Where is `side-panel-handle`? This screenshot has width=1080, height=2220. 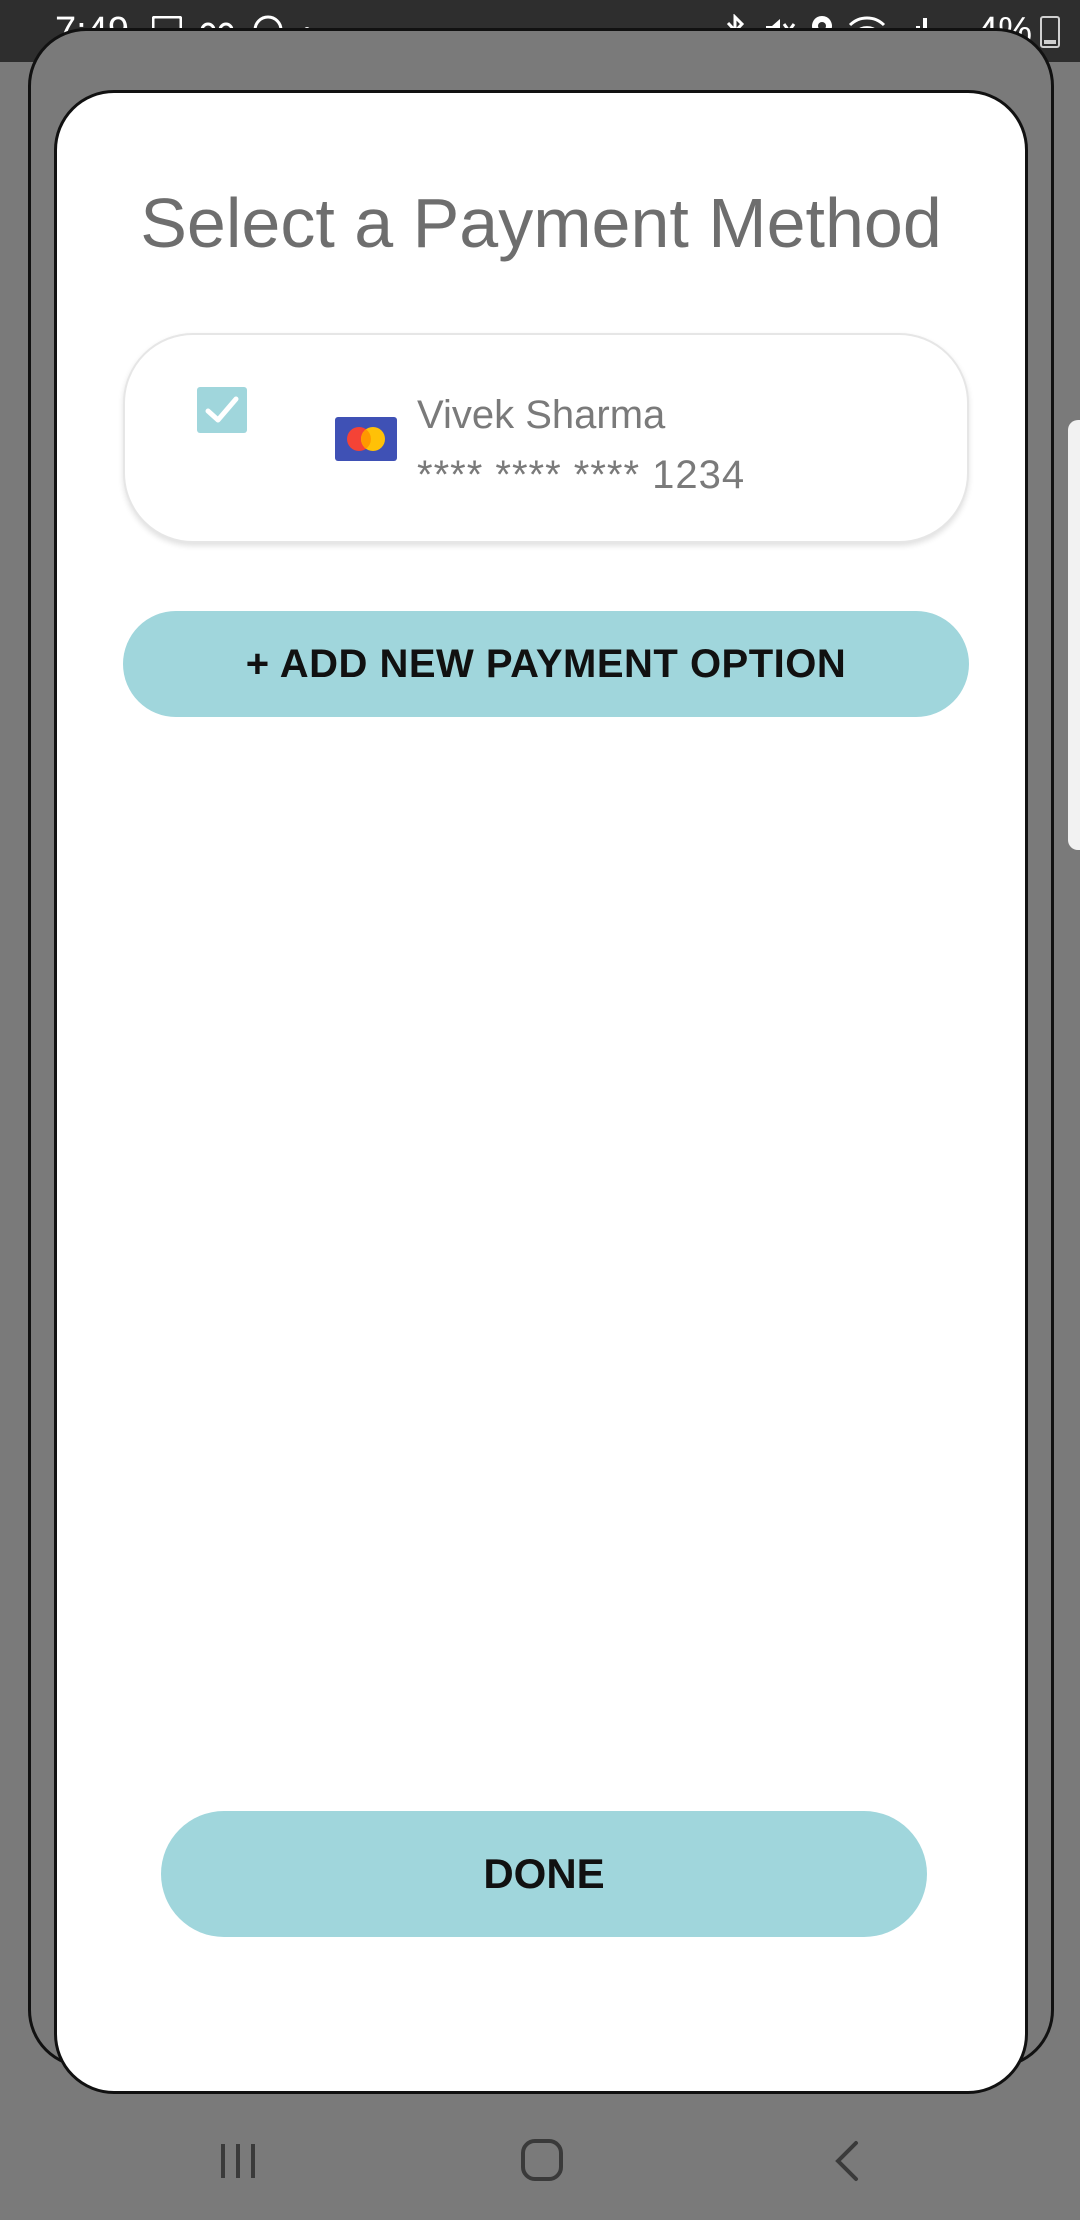
side-panel-handle is located at coordinates (1074, 635).